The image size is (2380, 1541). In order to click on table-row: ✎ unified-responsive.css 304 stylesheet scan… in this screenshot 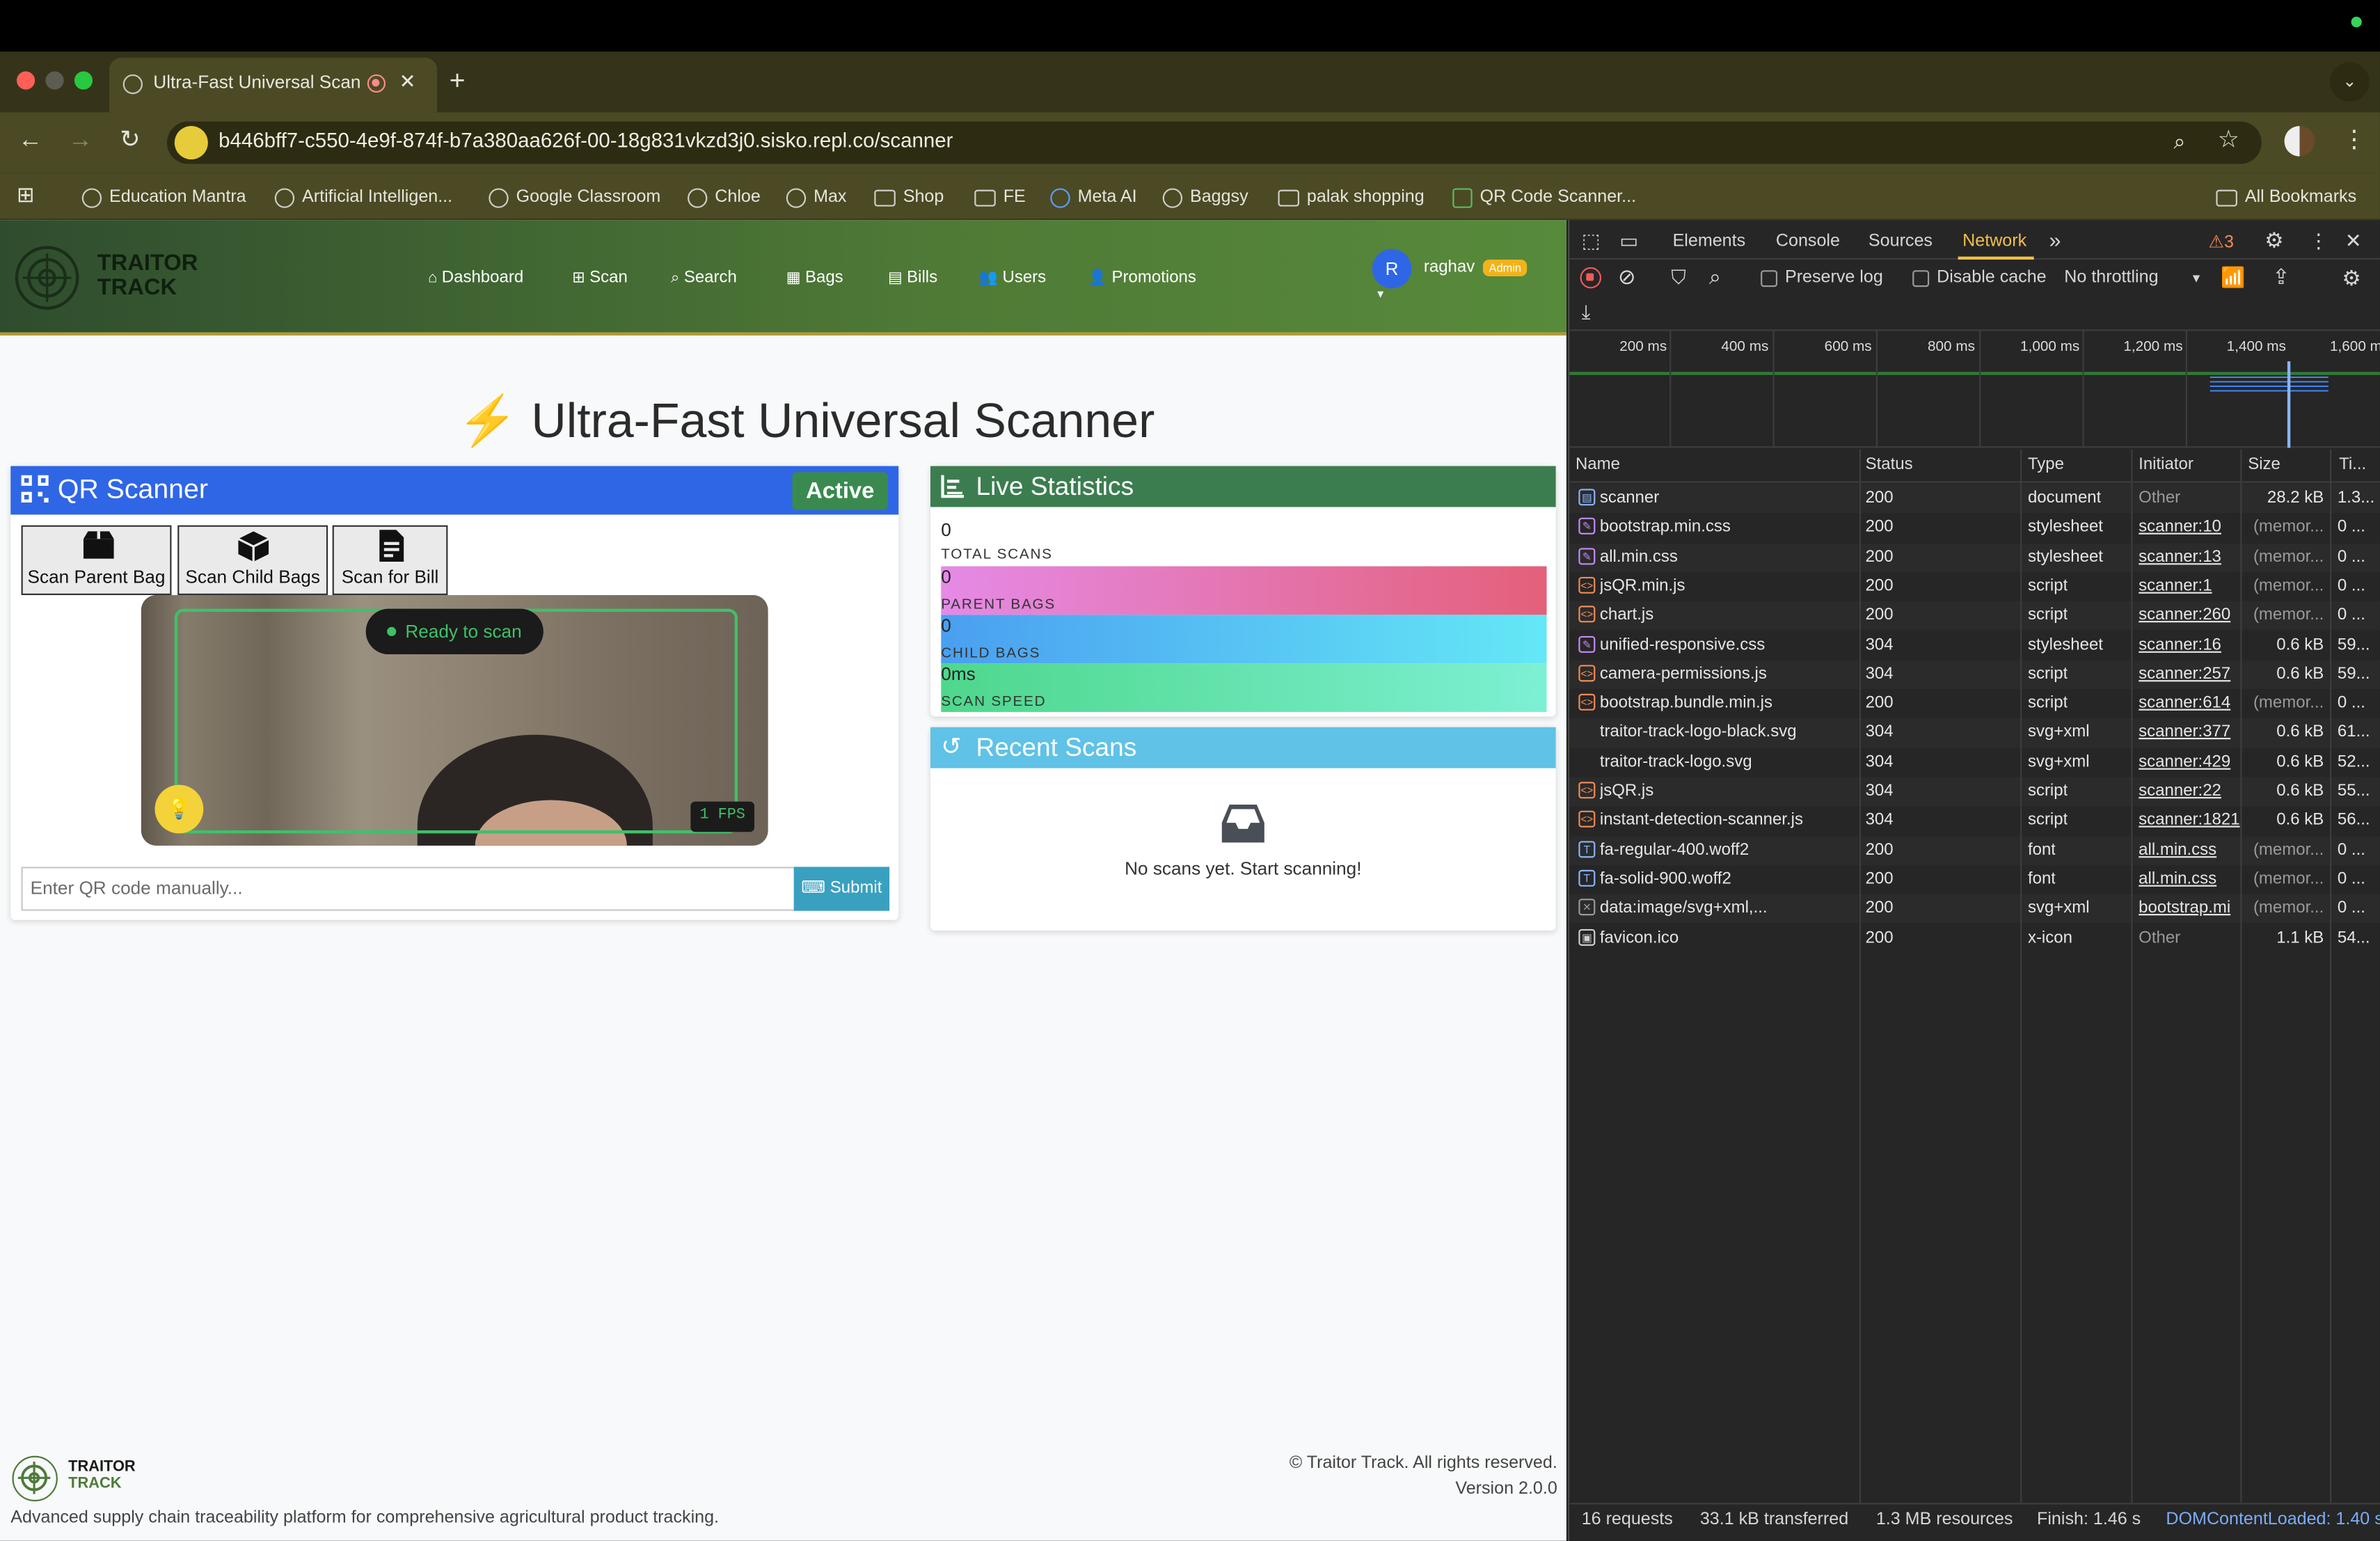, I will do `click(1975, 646)`.